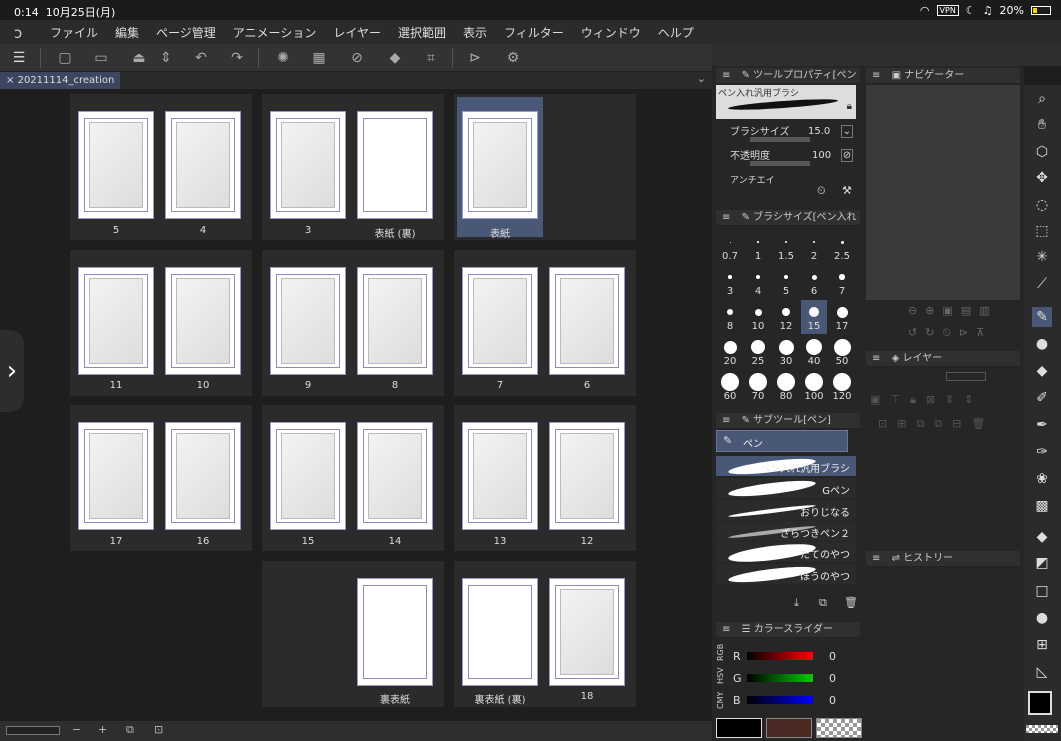  What do you see at coordinates (357, 32) in the screenshot?
I see `menu-layer: レイヤー` at bounding box center [357, 32].